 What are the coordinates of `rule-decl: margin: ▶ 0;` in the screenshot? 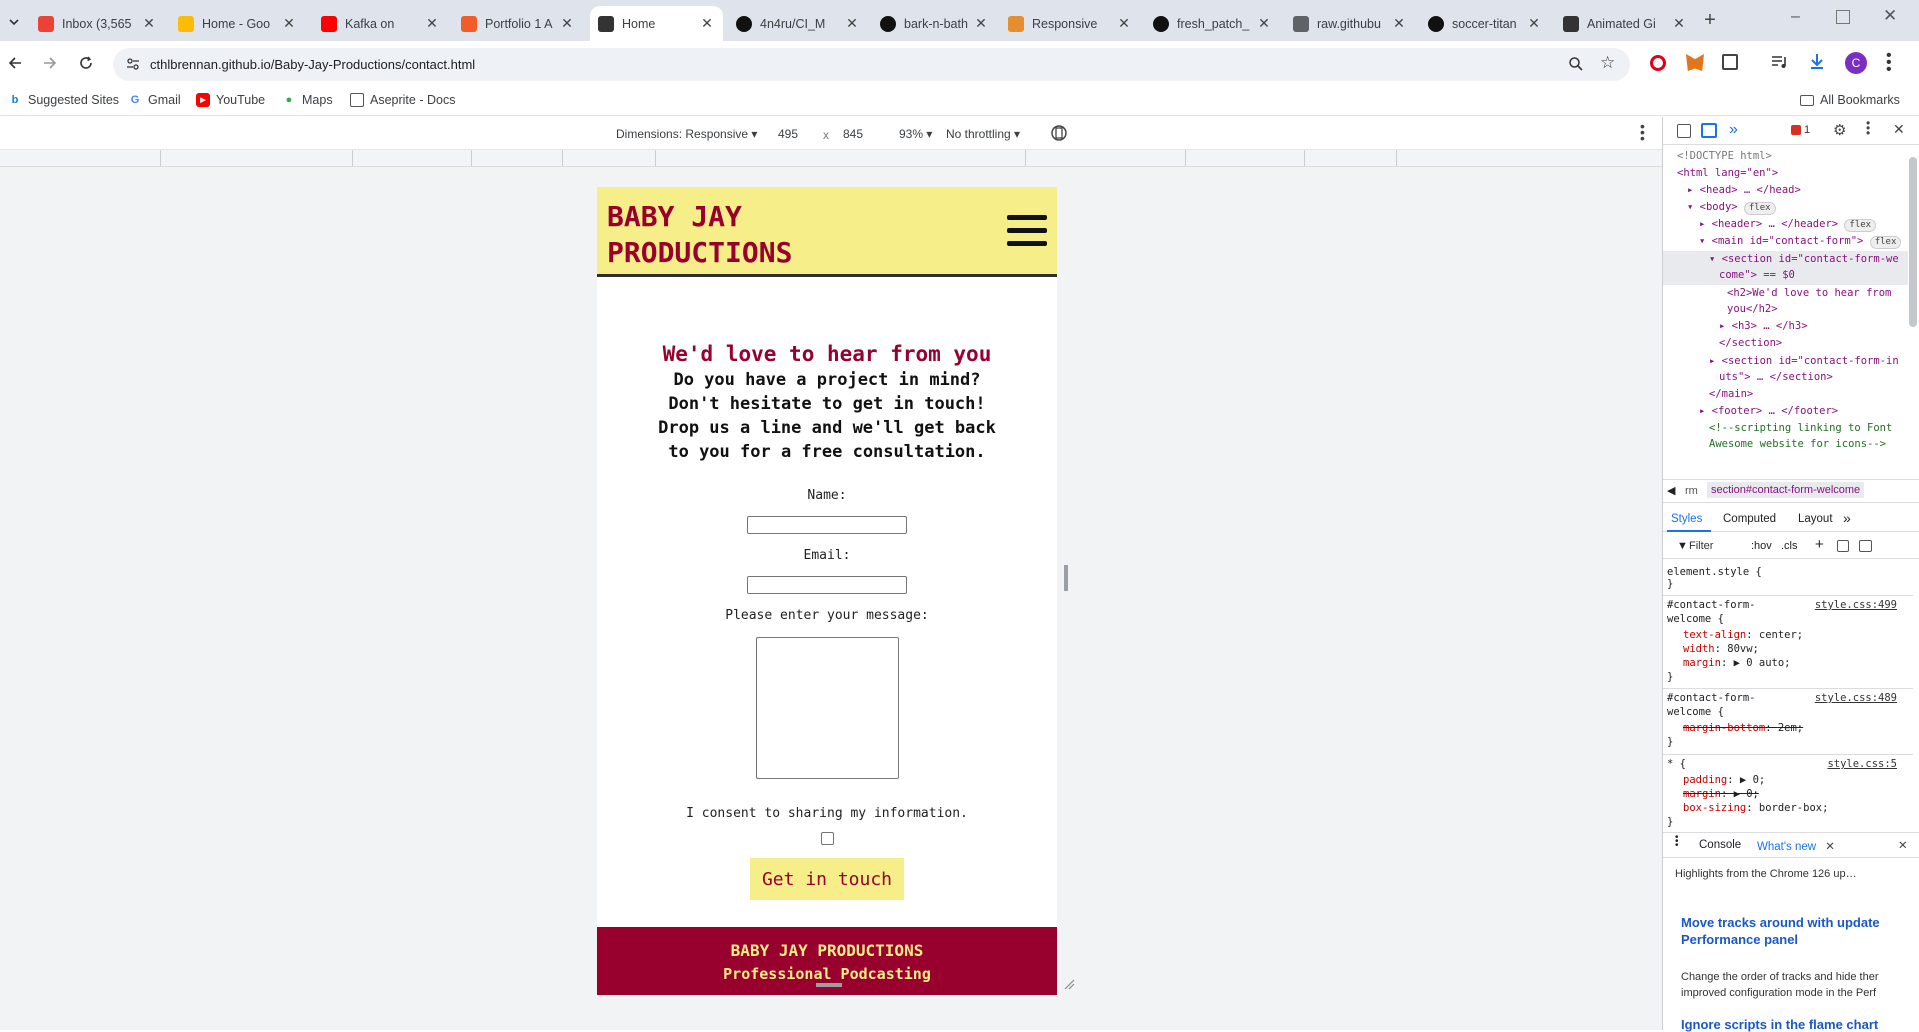 It's located at (1787, 794).